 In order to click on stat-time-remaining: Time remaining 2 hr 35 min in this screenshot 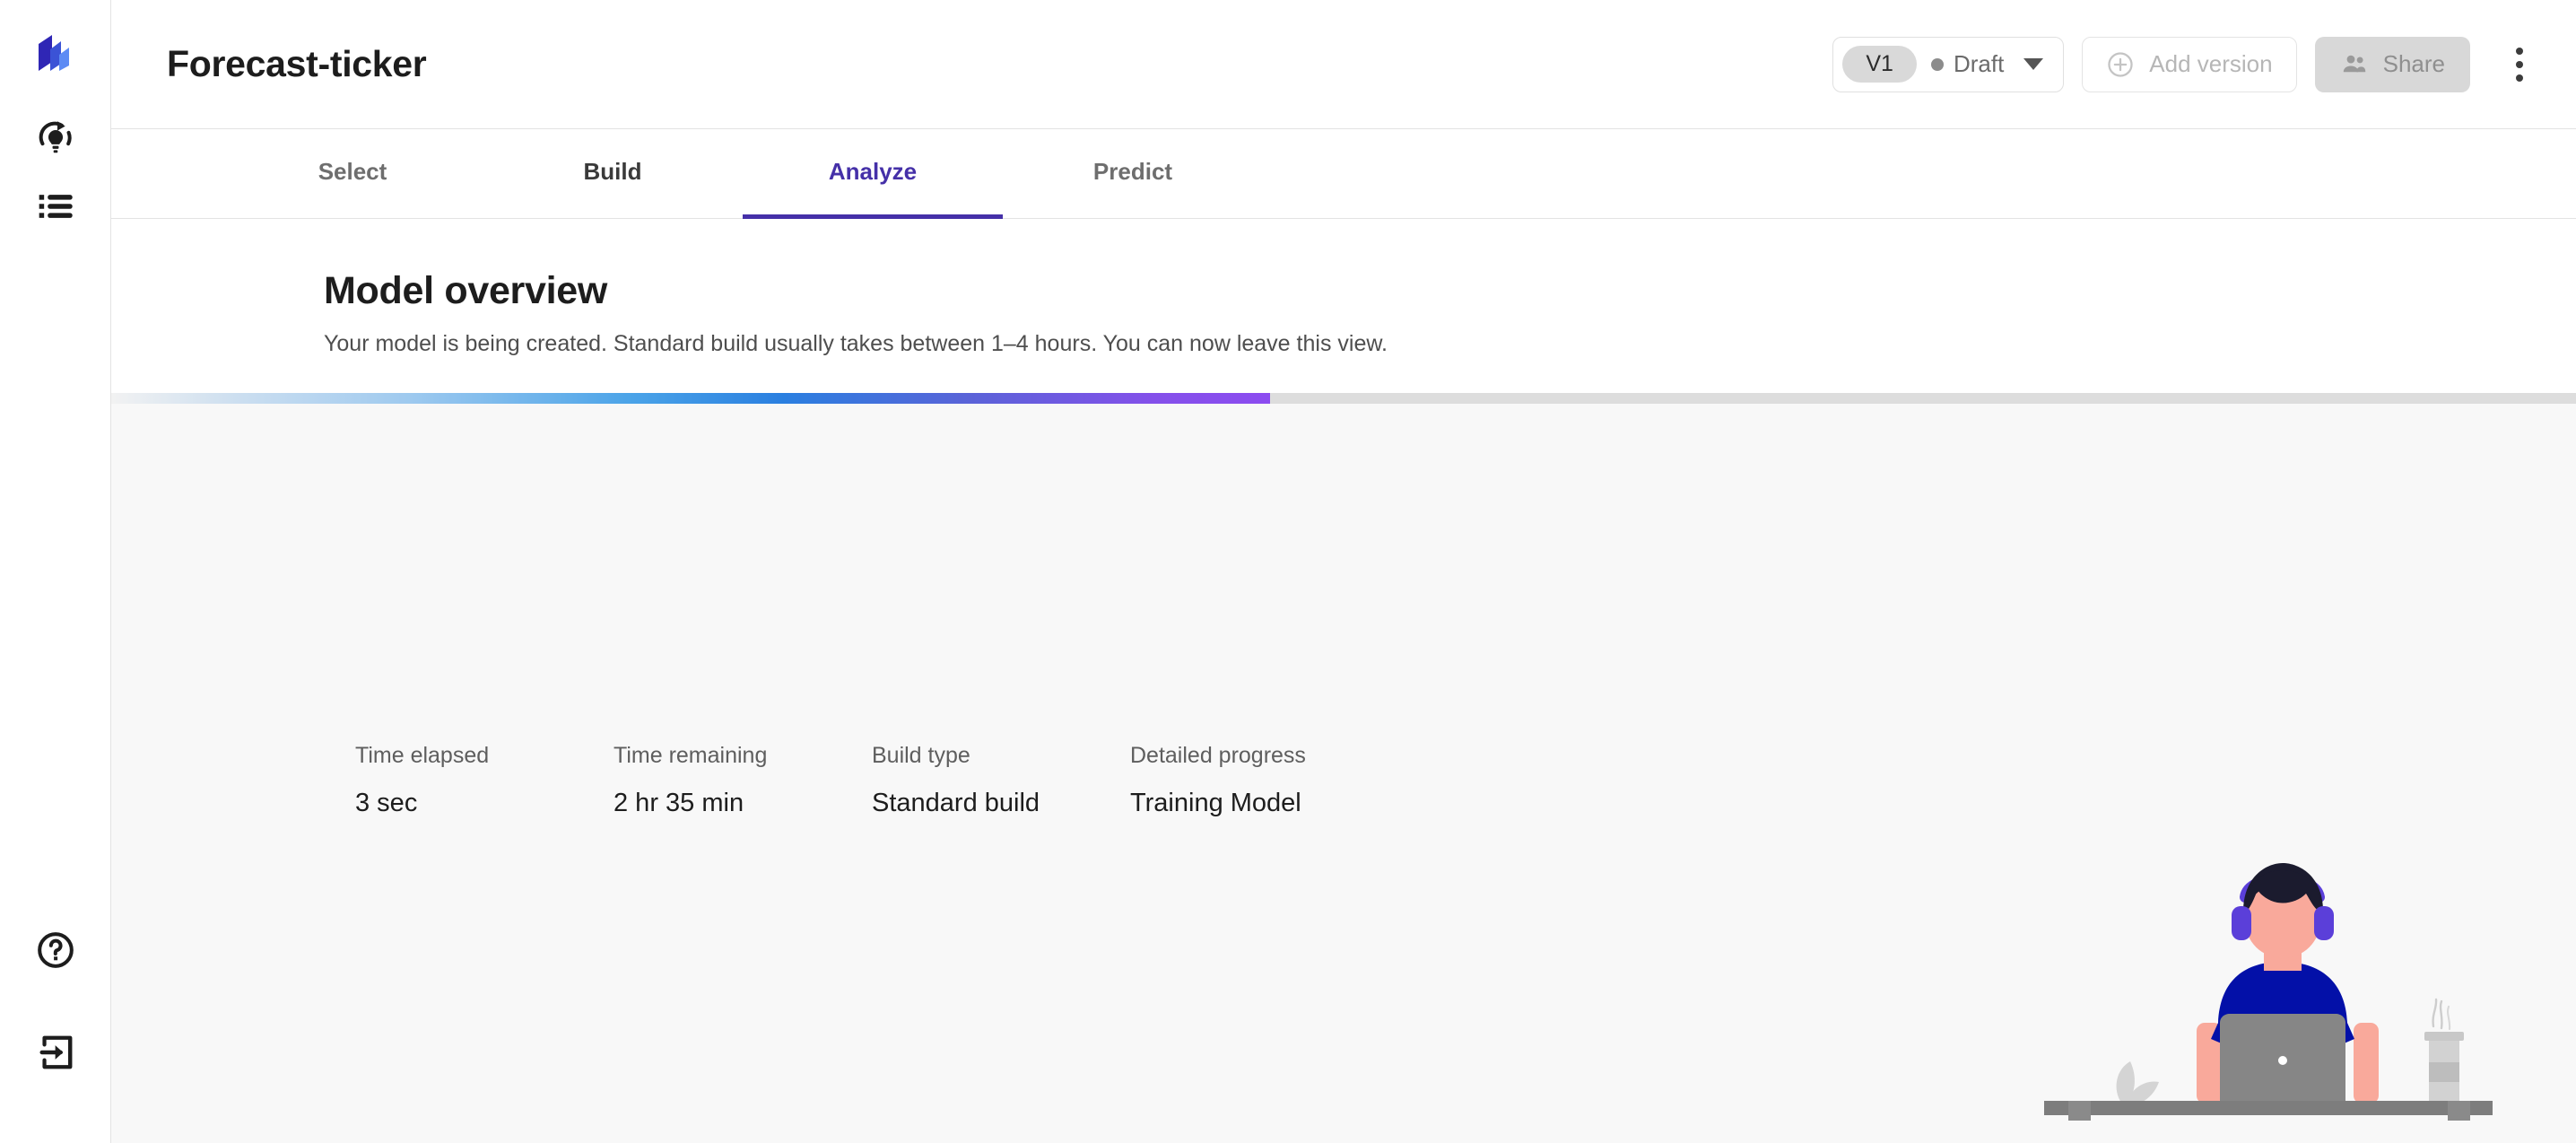, I will do `click(743, 780)`.